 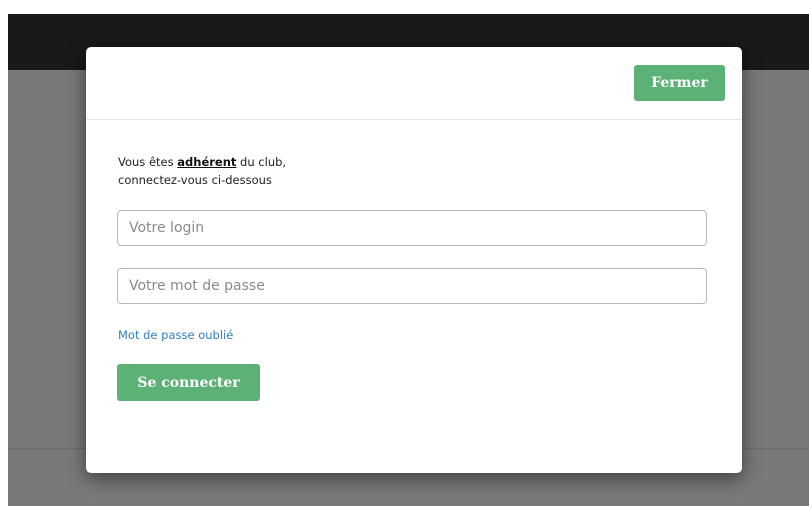 What do you see at coordinates (175, 335) in the screenshot?
I see `forgot-password-link: Mot de passe oublié` at bounding box center [175, 335].